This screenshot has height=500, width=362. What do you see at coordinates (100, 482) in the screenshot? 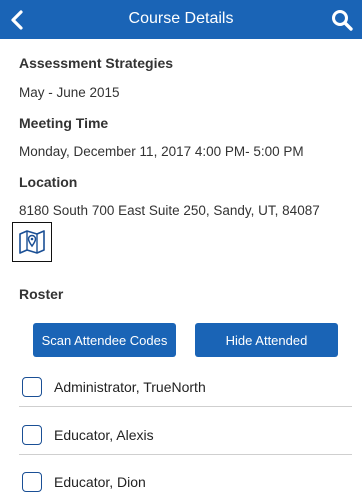
I see `attendee-name: Educator, Dion` at bounding box center [100, 482].